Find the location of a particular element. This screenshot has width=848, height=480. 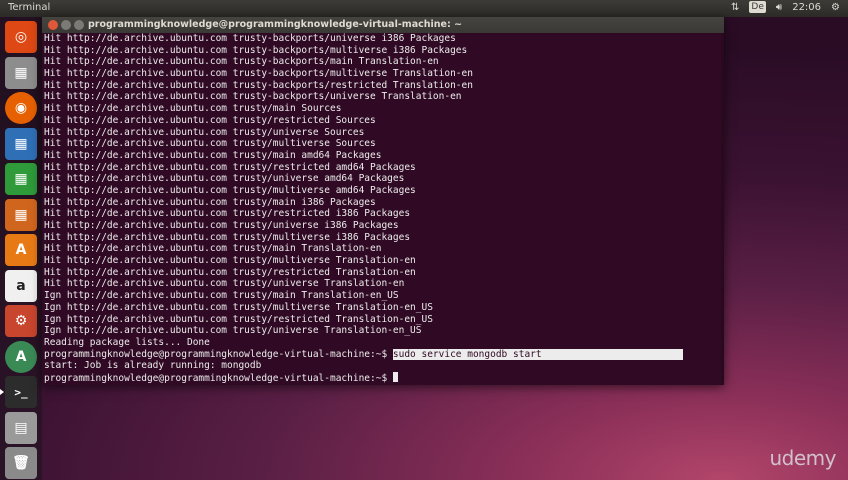

terminal-icon: >_ is located at coordinates (21, 392).